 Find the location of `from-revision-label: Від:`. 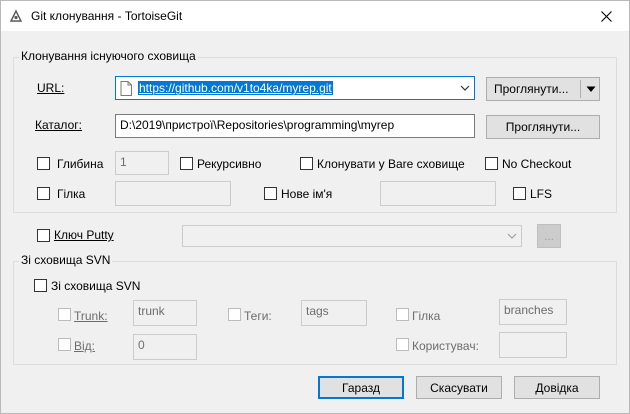

from-revision-label: Від: is located at coordinates (85, 346).